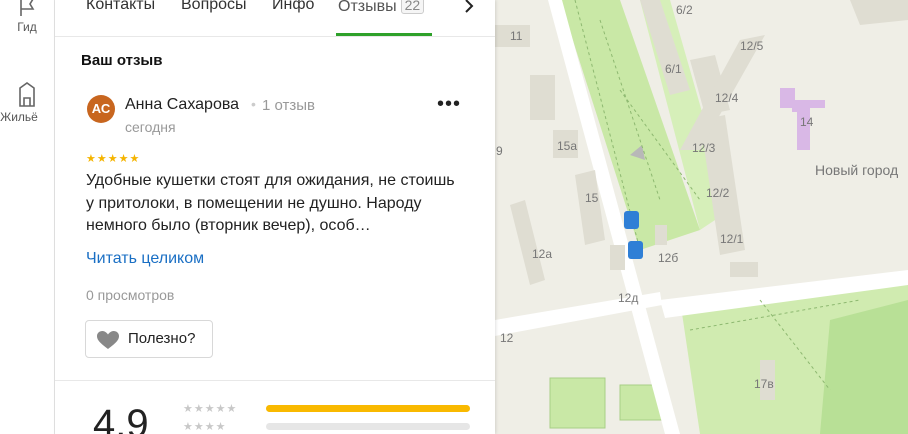  I want to click on map-label: 12/3, so click(704, 148).